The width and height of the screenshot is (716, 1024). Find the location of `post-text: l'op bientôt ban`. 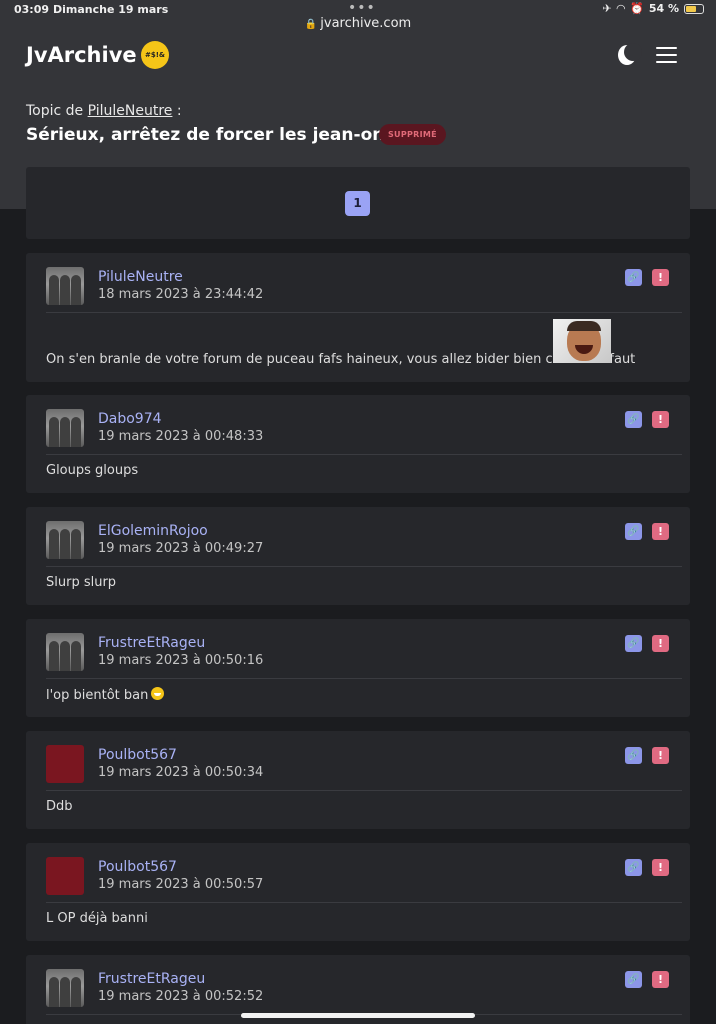

post-text: l'op bientôt ban is located at coordinates (97, 695).